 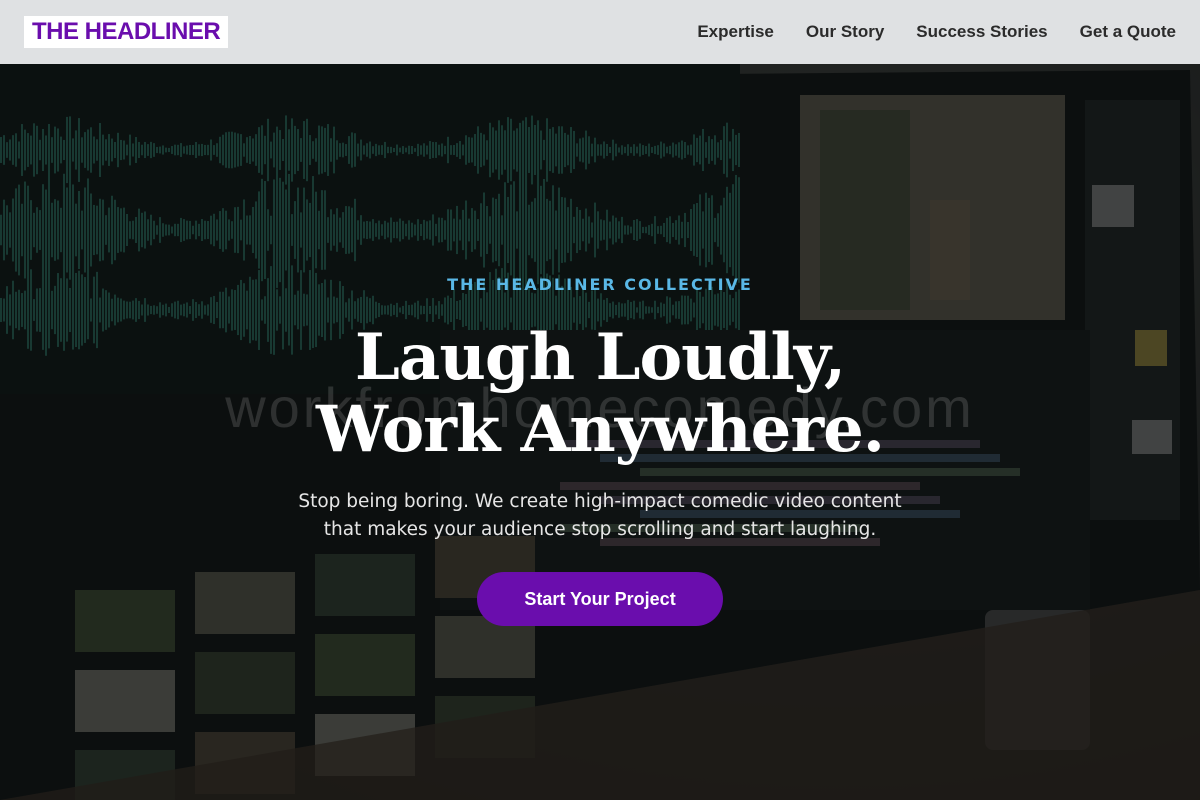 I want to click on hero-eyebrow: THE HEADLINER COLLECTIVE, so click(x=600, y=284).